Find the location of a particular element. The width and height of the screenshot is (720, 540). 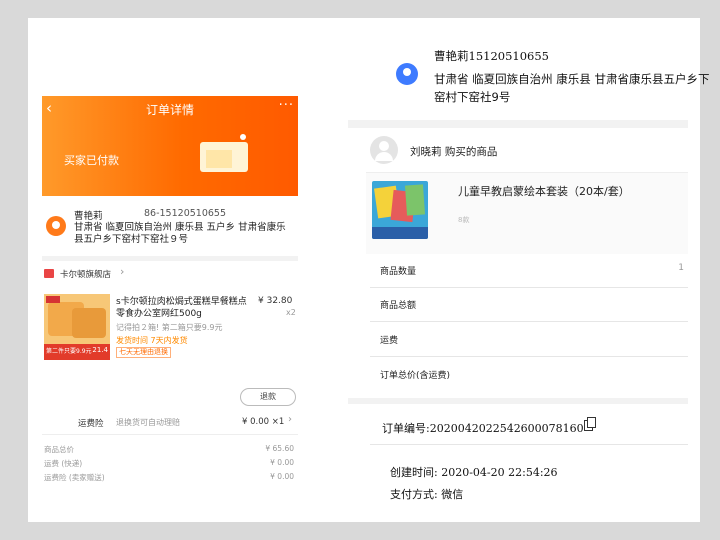

product-price: ¥ 32.80 is located at coordinates (275, 301).